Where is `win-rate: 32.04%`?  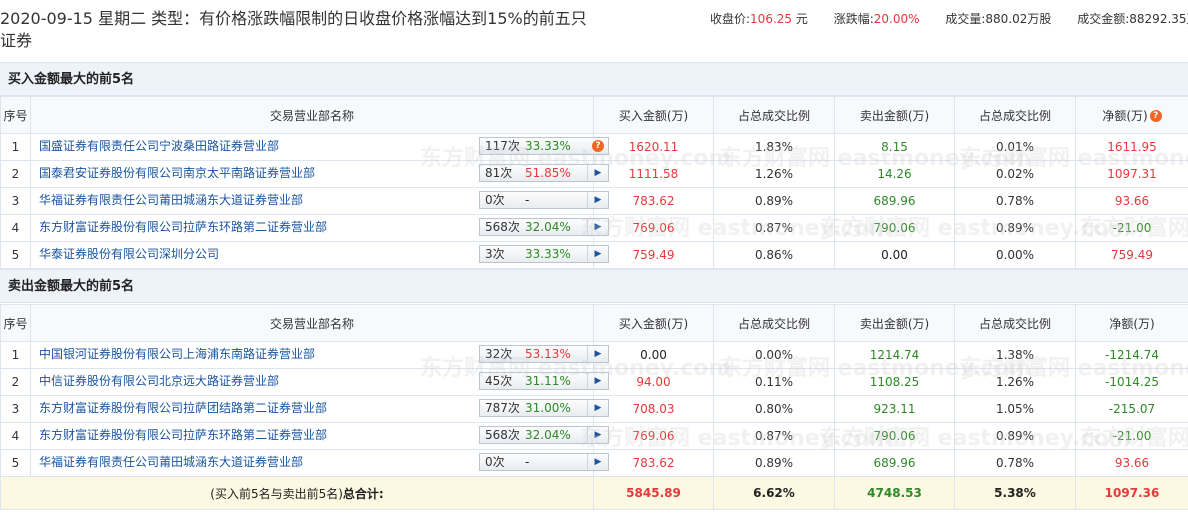 win-rate: 32.04% is located at coordinates (548, 435).